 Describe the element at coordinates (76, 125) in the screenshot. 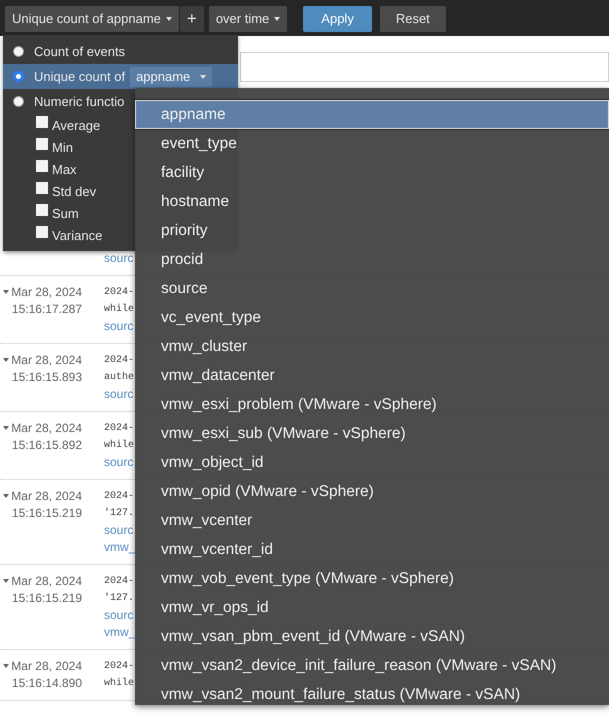

I see `checkbox-label: Average` at that location.